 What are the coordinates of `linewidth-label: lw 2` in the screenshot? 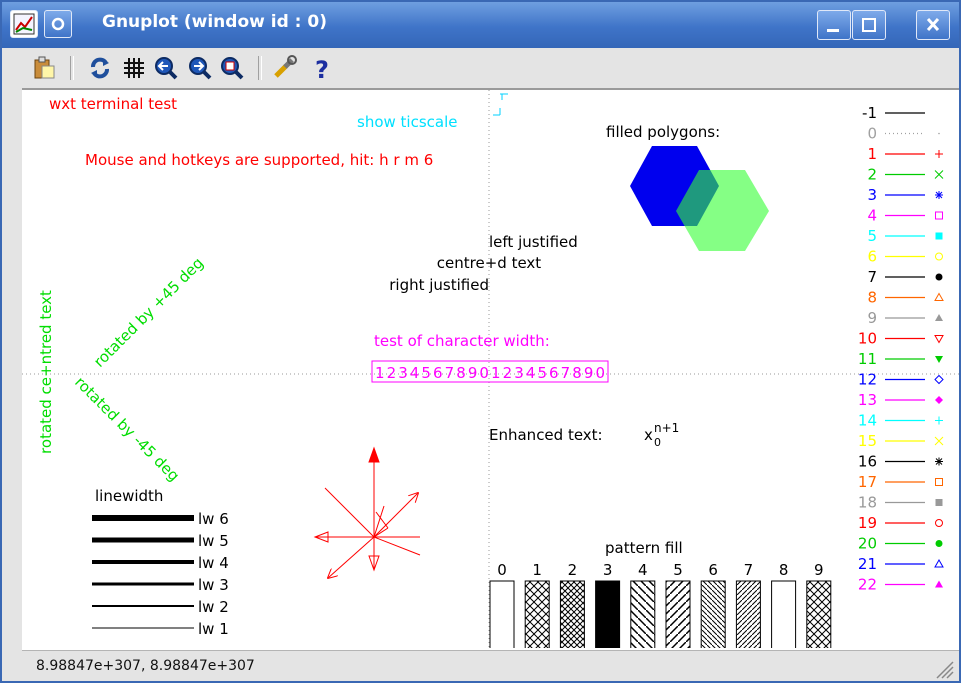 It's located at (213, 607).